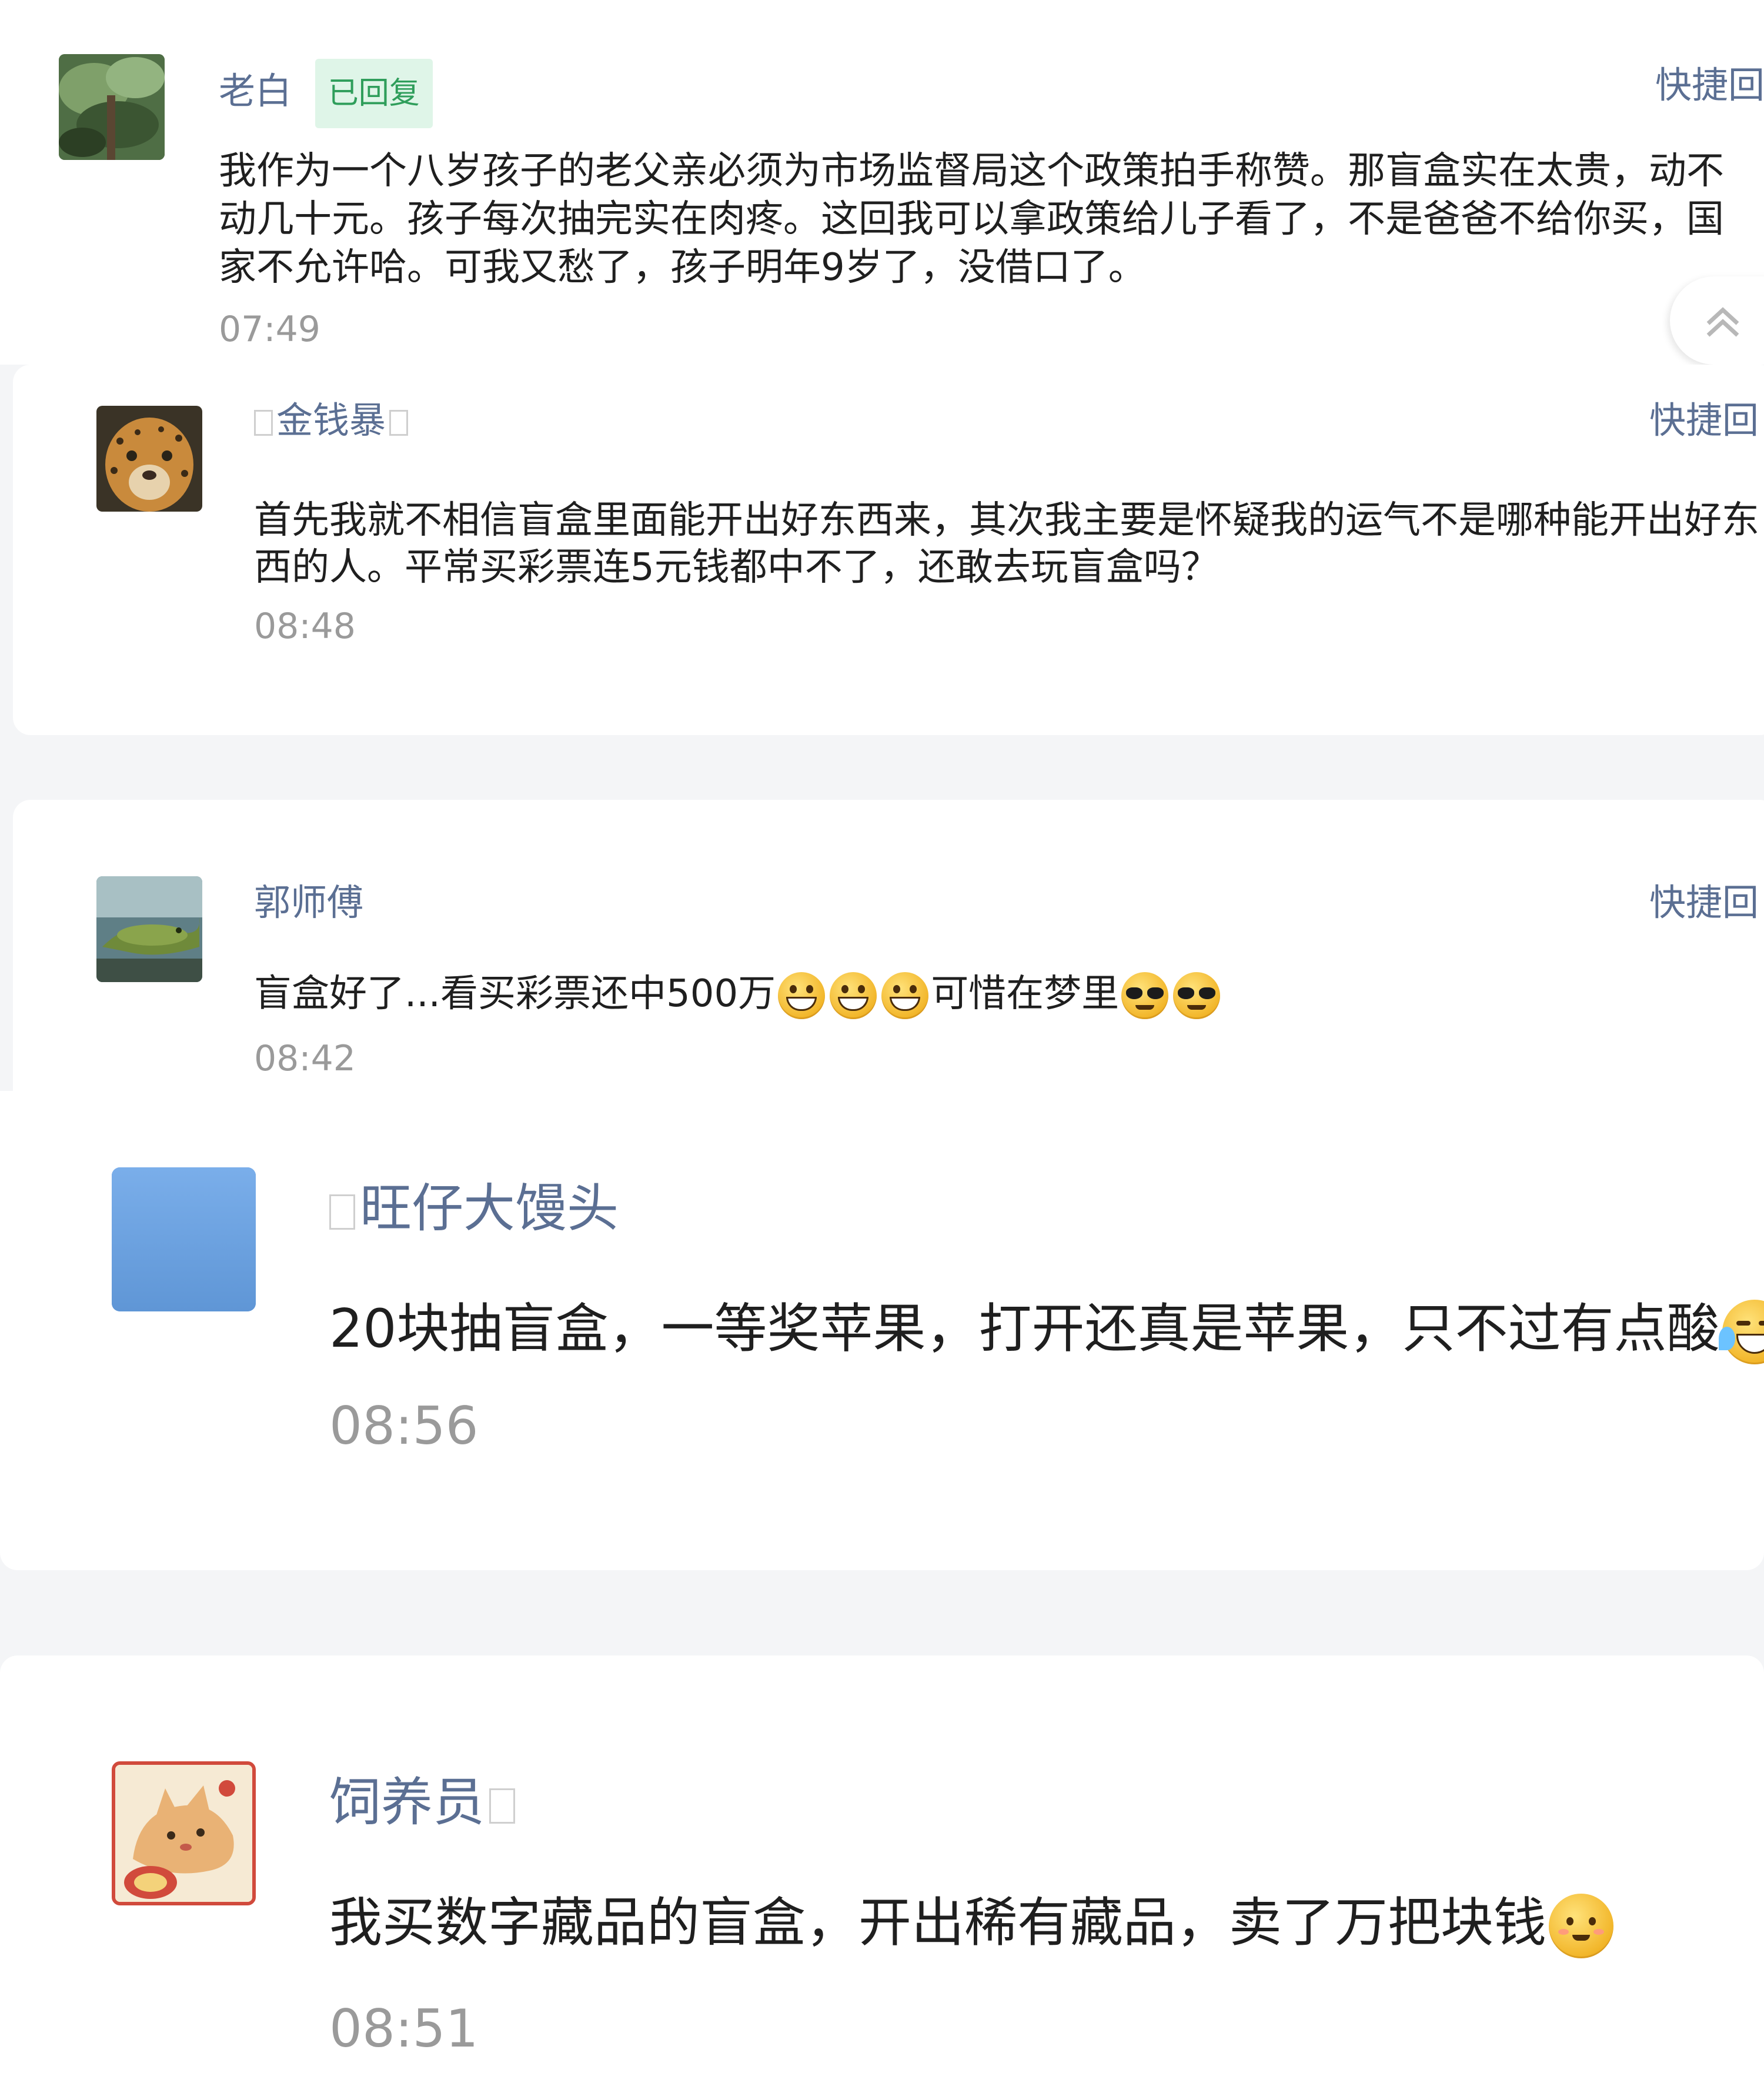 The width and height of the screenshot is (1764, 2073). What do you see at coordinates (1722, 322) in the screenshot?
I see `chevron-up-icon` at bounding box center [1722, 322].